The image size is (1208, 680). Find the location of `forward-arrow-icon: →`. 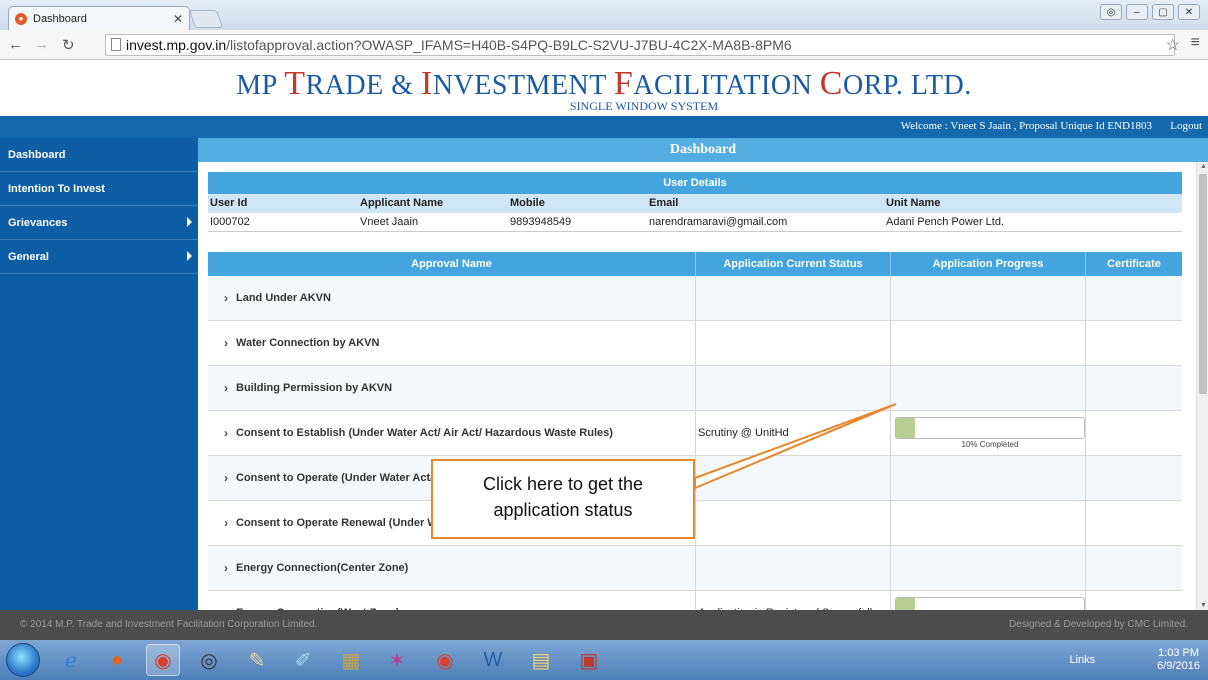

forward-arrow-icon: → is located at coordinates (41, 44).